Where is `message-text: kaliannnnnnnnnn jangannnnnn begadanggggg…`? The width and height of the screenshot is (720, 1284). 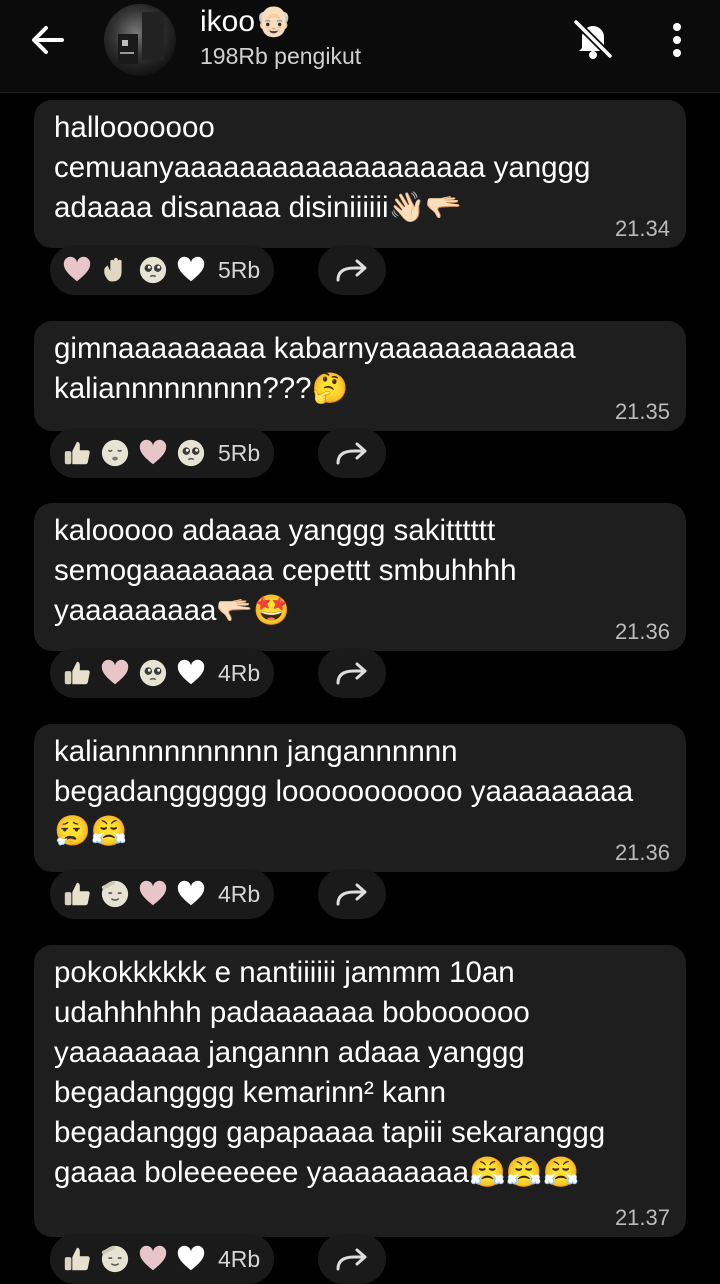
message-text: kaliannnnnnnnnn jangannnnnn begadanggggg… is located at coordinates (344, 791).